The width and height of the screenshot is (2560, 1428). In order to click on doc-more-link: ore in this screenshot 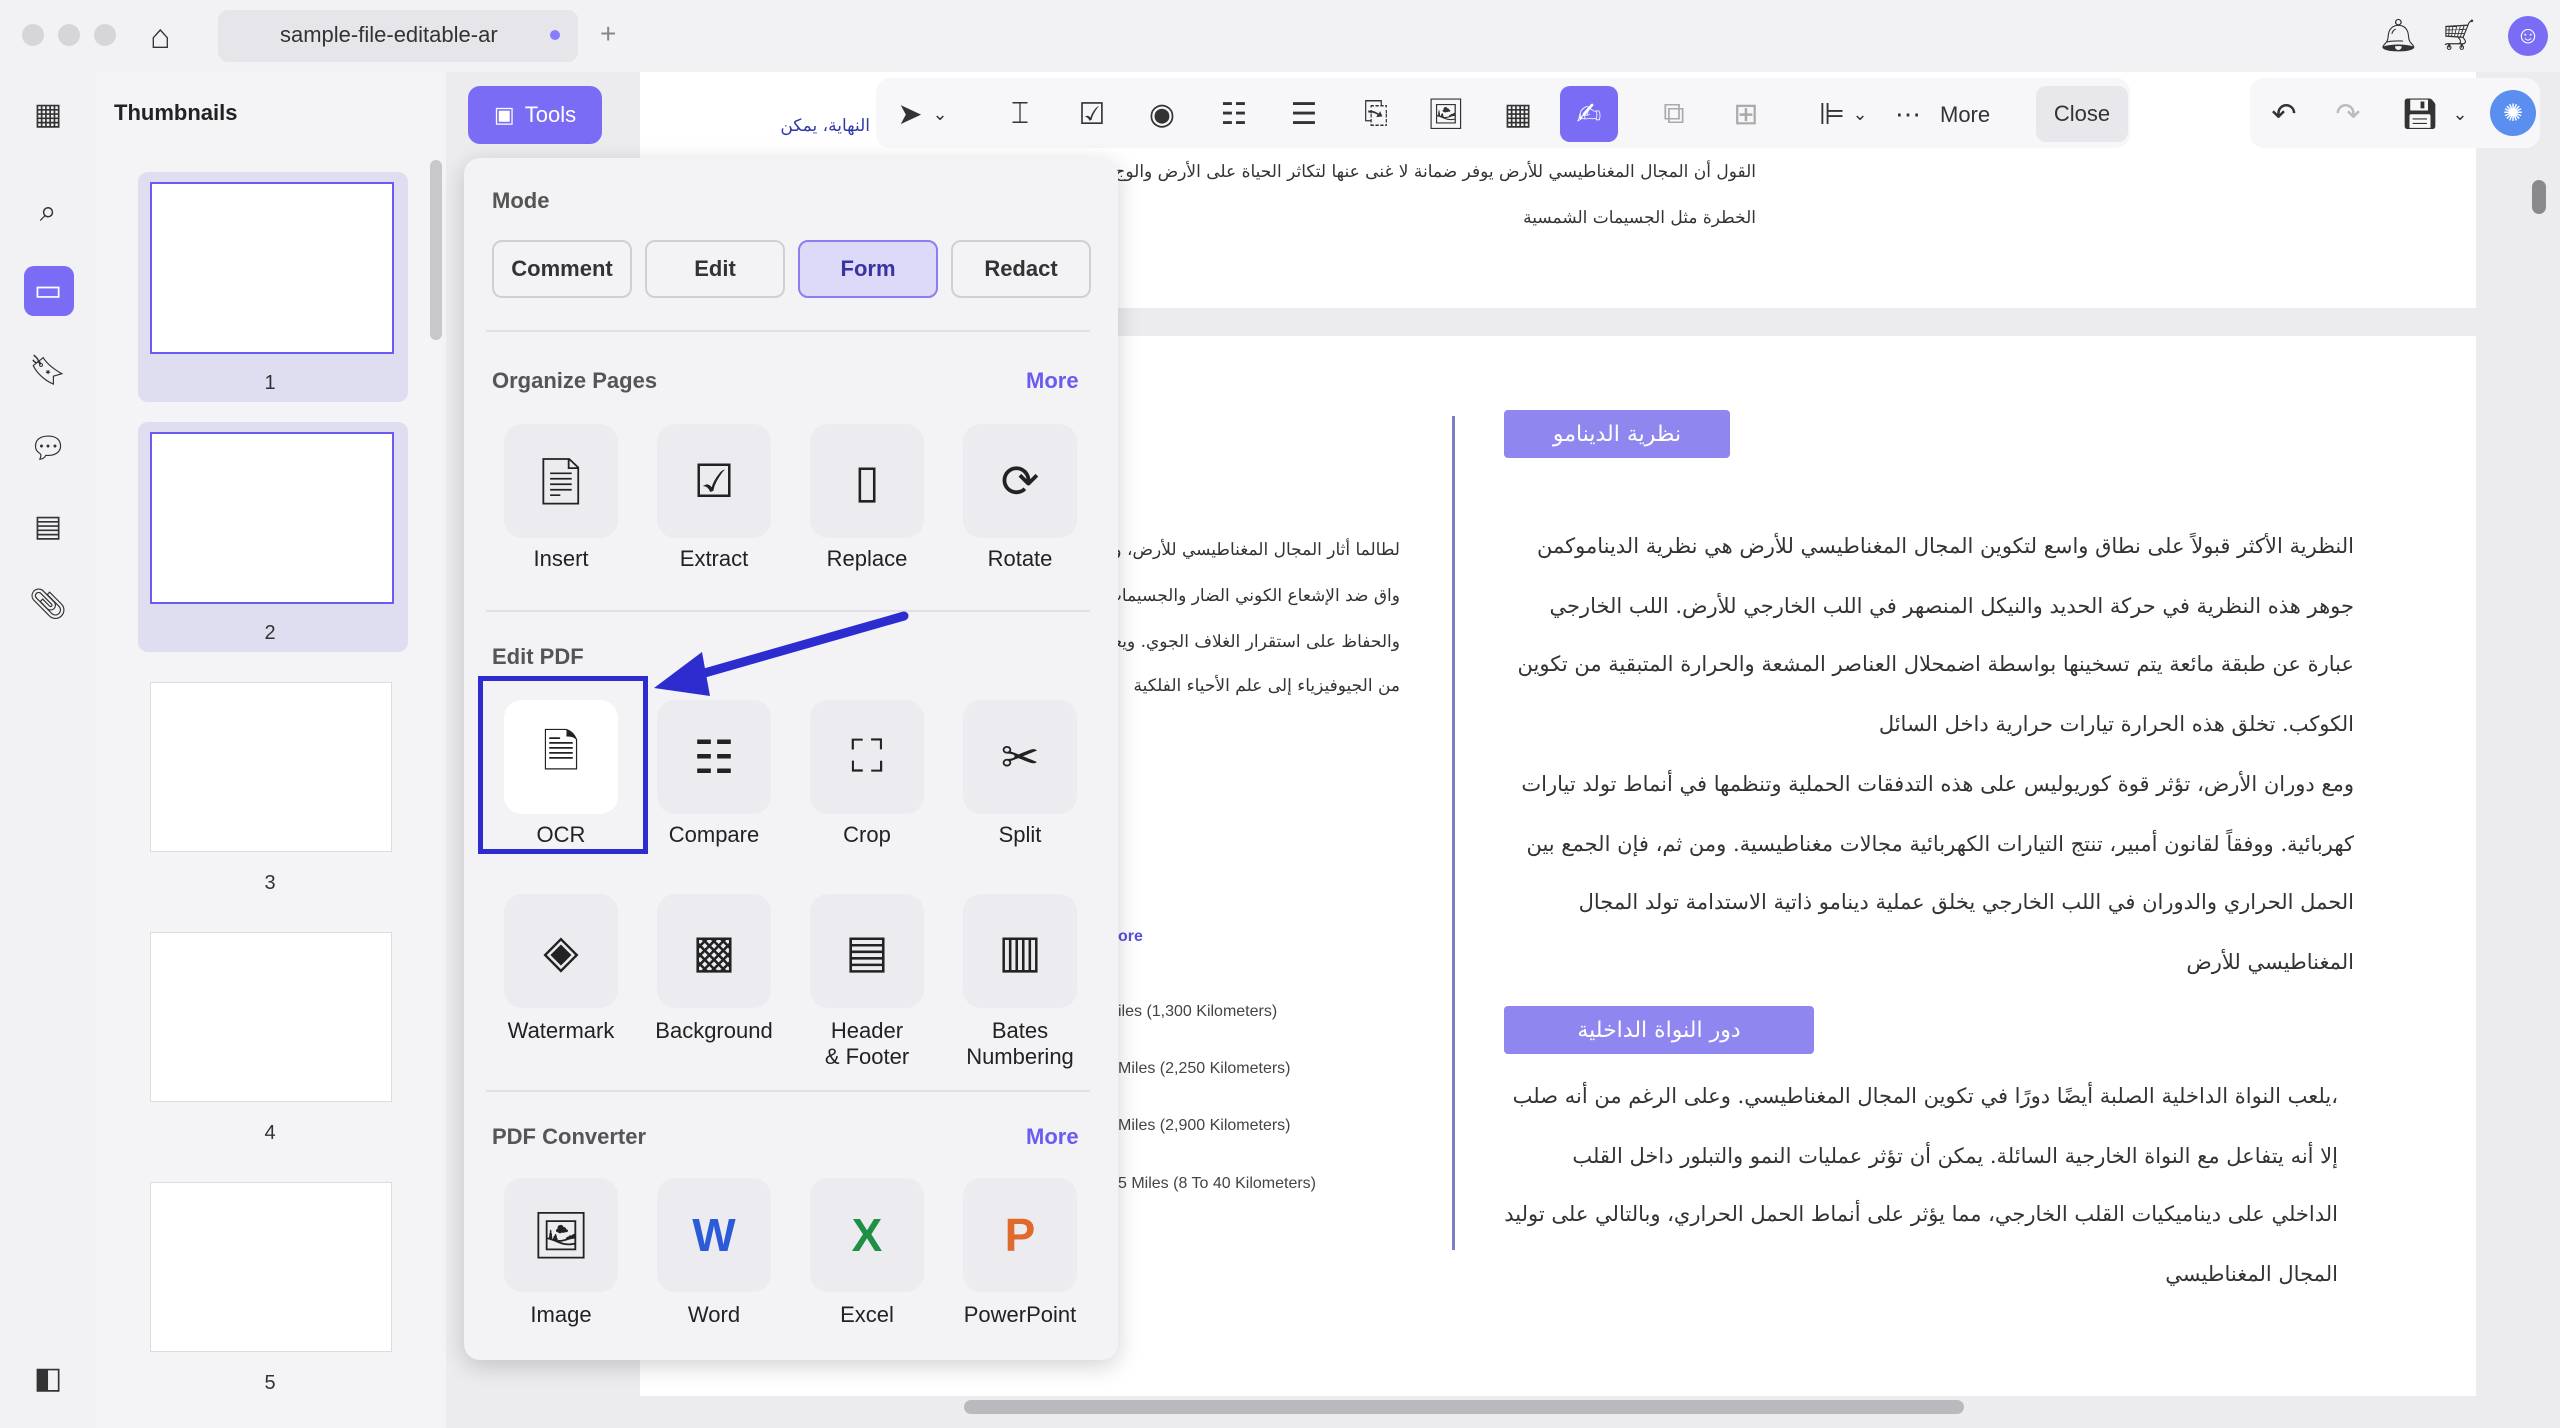, I will do `click(1130, 937)`.